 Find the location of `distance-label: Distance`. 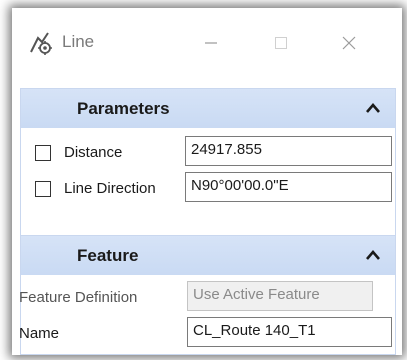

distance-label: Distance is located at coordinates (93, 152).